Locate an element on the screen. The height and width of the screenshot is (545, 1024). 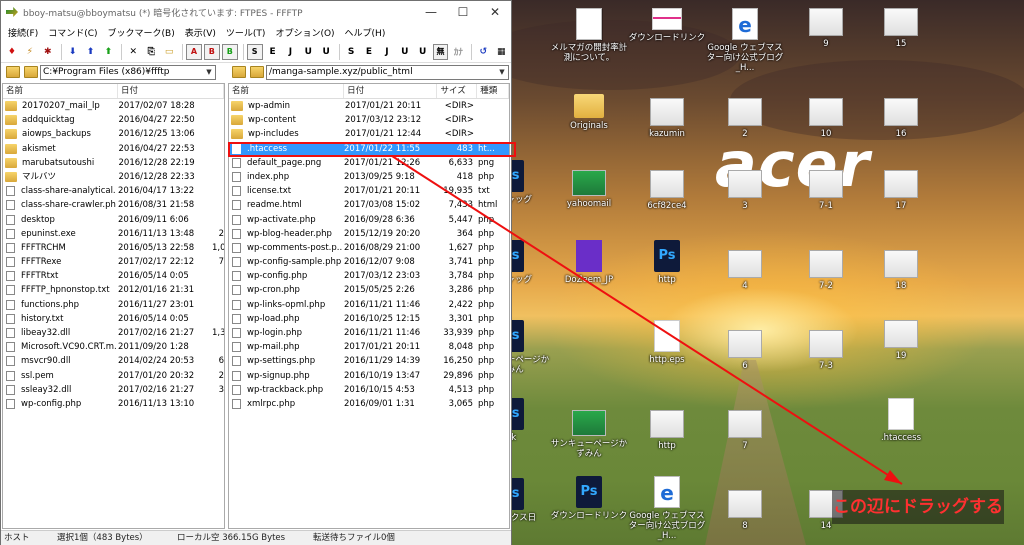
menu-bookmark: ブックマーク(B) is located at coordinates (141, 32).